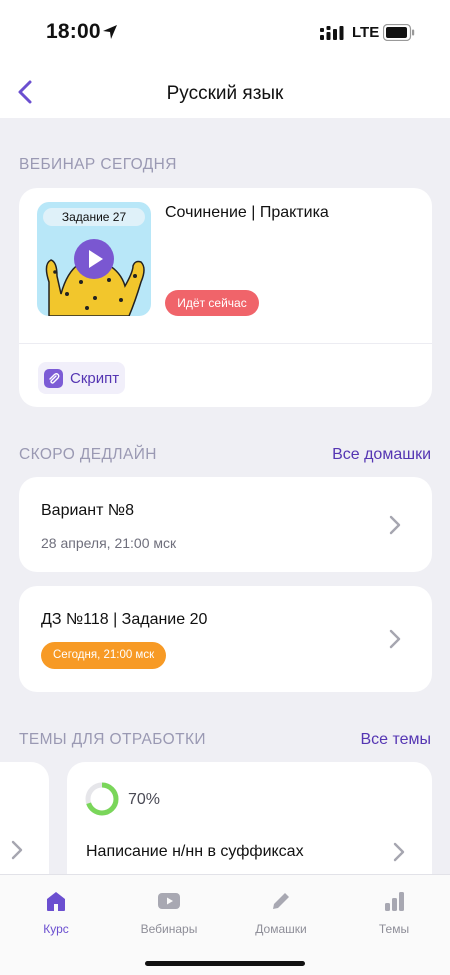 The height and width of the screenshot is (975, 450). What do you see at coordinates (195, 851) in the screenshot?
I see `topic-name: Написание н/нн в суффиксах` at bounding box center [195, 851].